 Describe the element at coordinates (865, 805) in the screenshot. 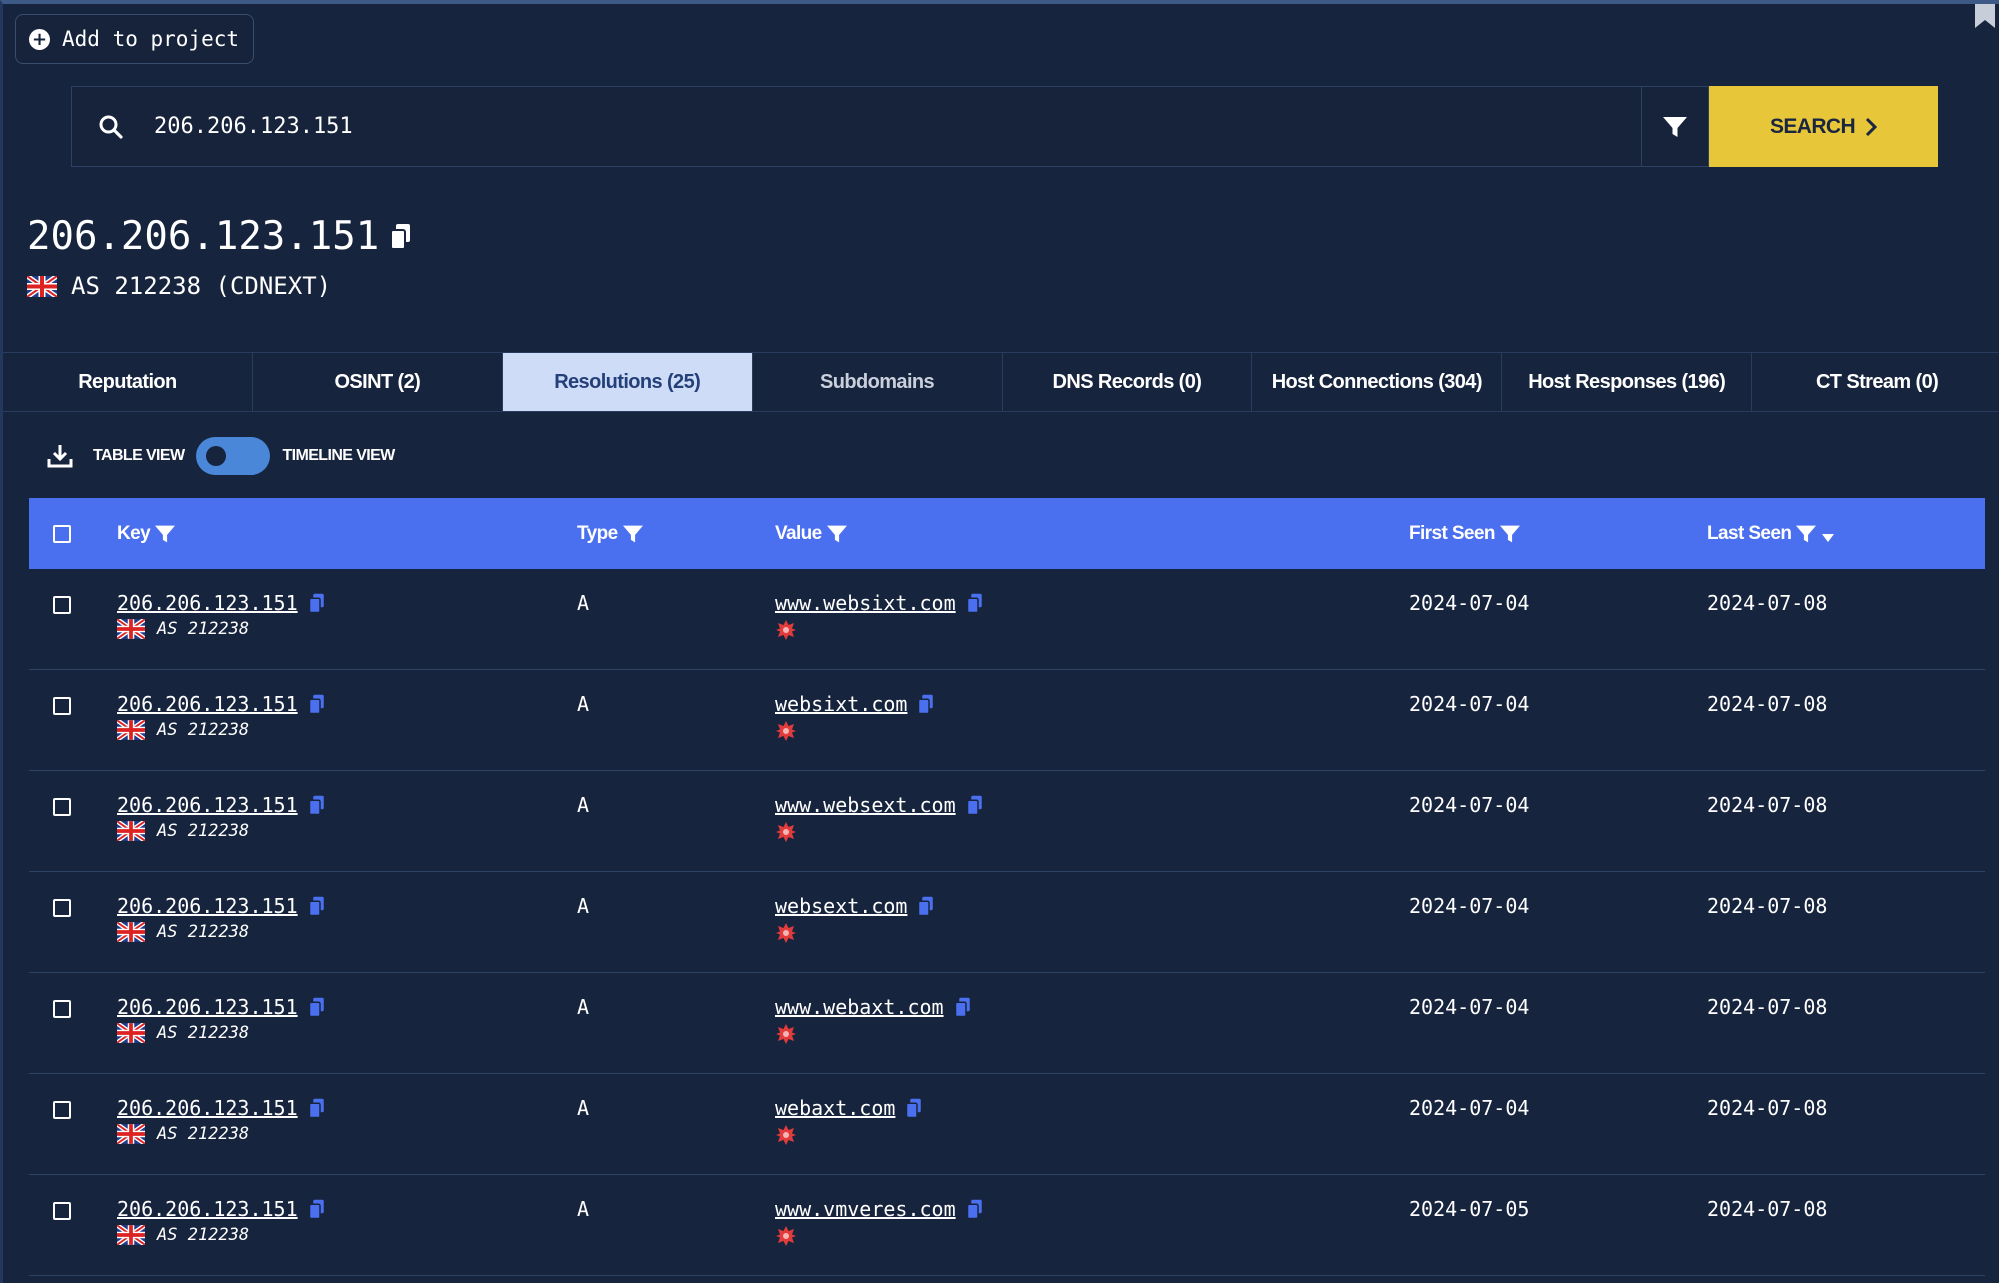

I see `value-link: www.websext.com` at that location.